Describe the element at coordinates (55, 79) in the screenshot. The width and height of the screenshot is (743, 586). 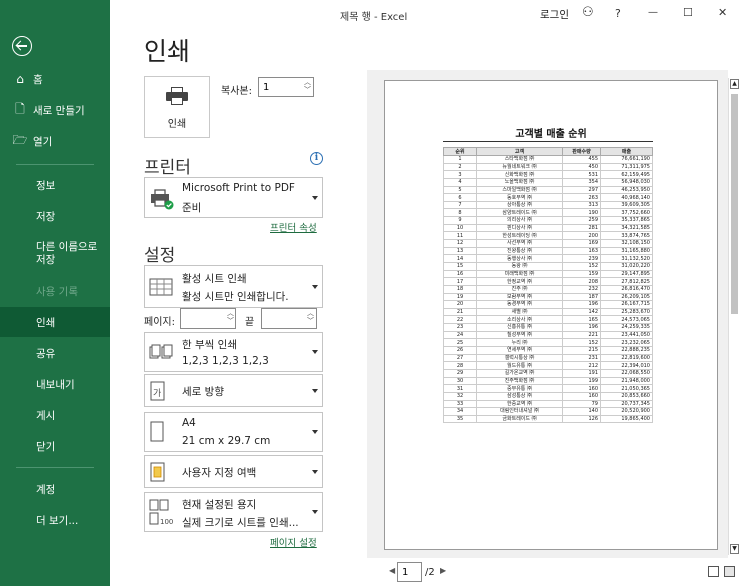
I see `nav-home: ⌂ 홈` at that location.